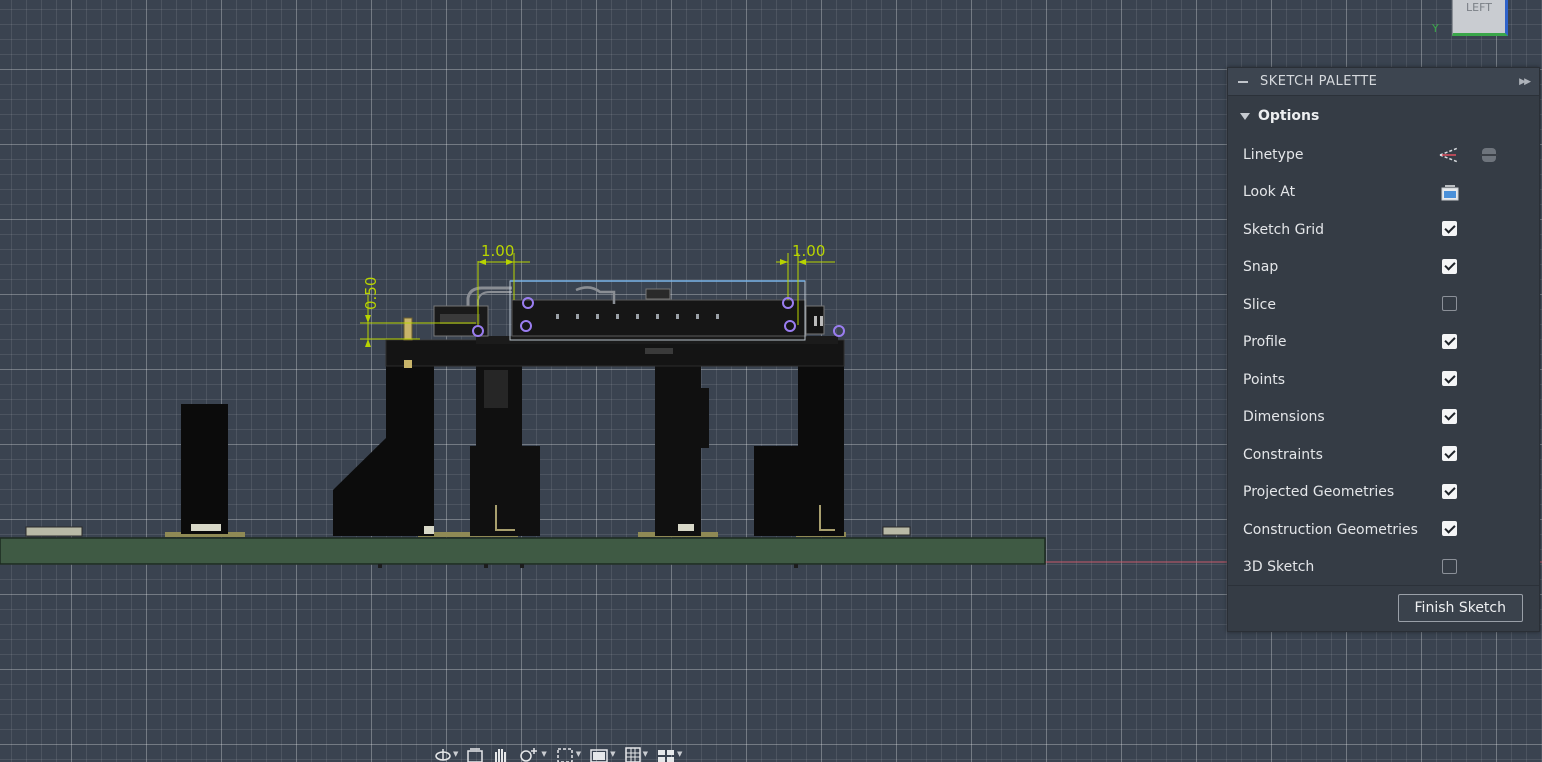 This screenshot has width=1542, height=762. Describe the element at coordinates (1319, 492) in the screenshot. I see `option-label: Projected Geometries` at that location.